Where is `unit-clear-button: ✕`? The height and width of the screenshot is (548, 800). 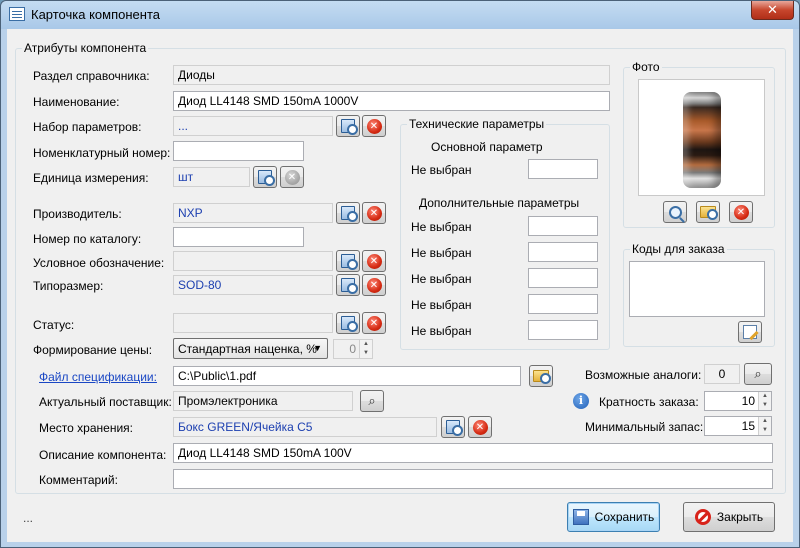
unit-clear-button: ✕ is located at coordinates (292, 177).